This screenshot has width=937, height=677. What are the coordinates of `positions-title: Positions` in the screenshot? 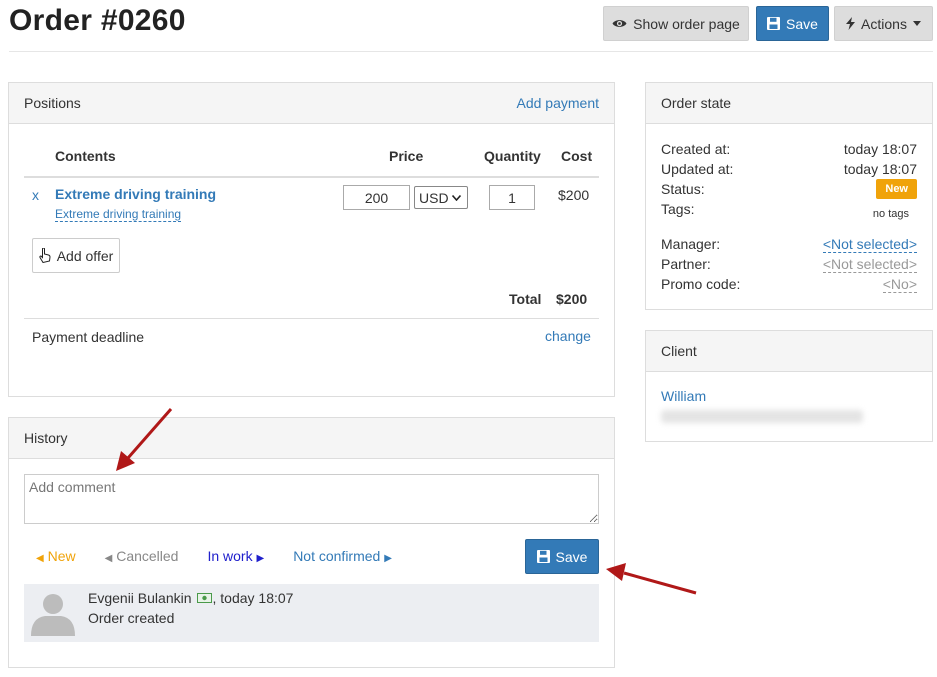 It's located at (52, 103).